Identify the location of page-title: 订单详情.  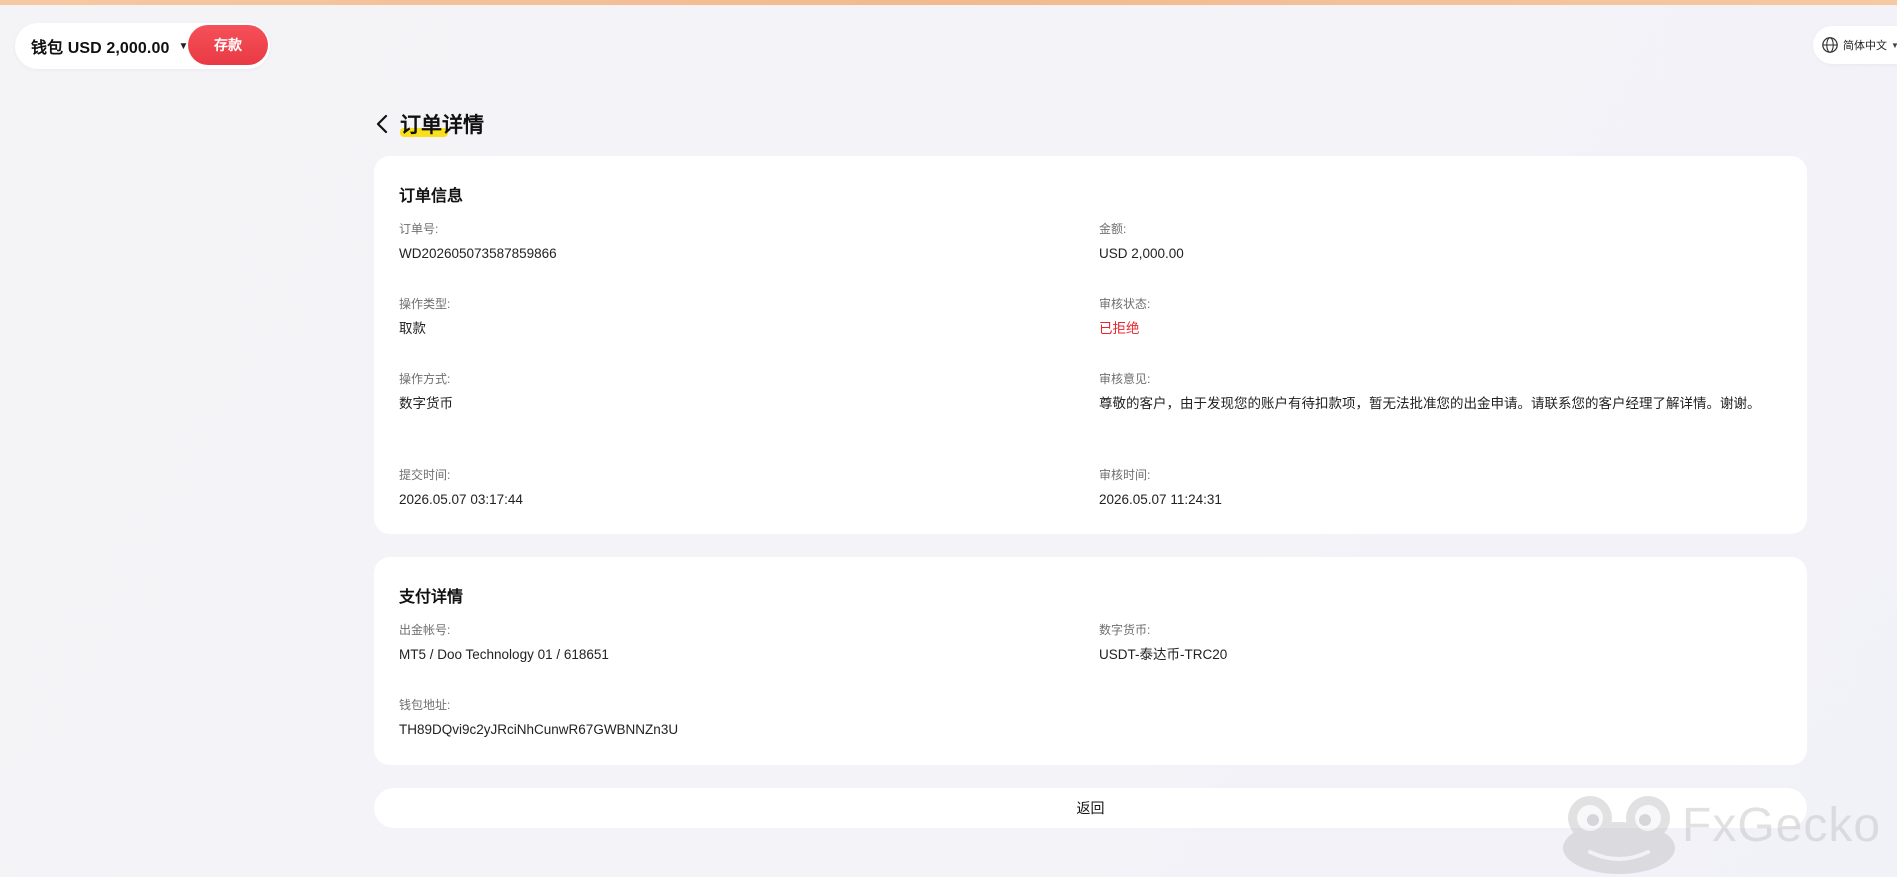
(442, 124).